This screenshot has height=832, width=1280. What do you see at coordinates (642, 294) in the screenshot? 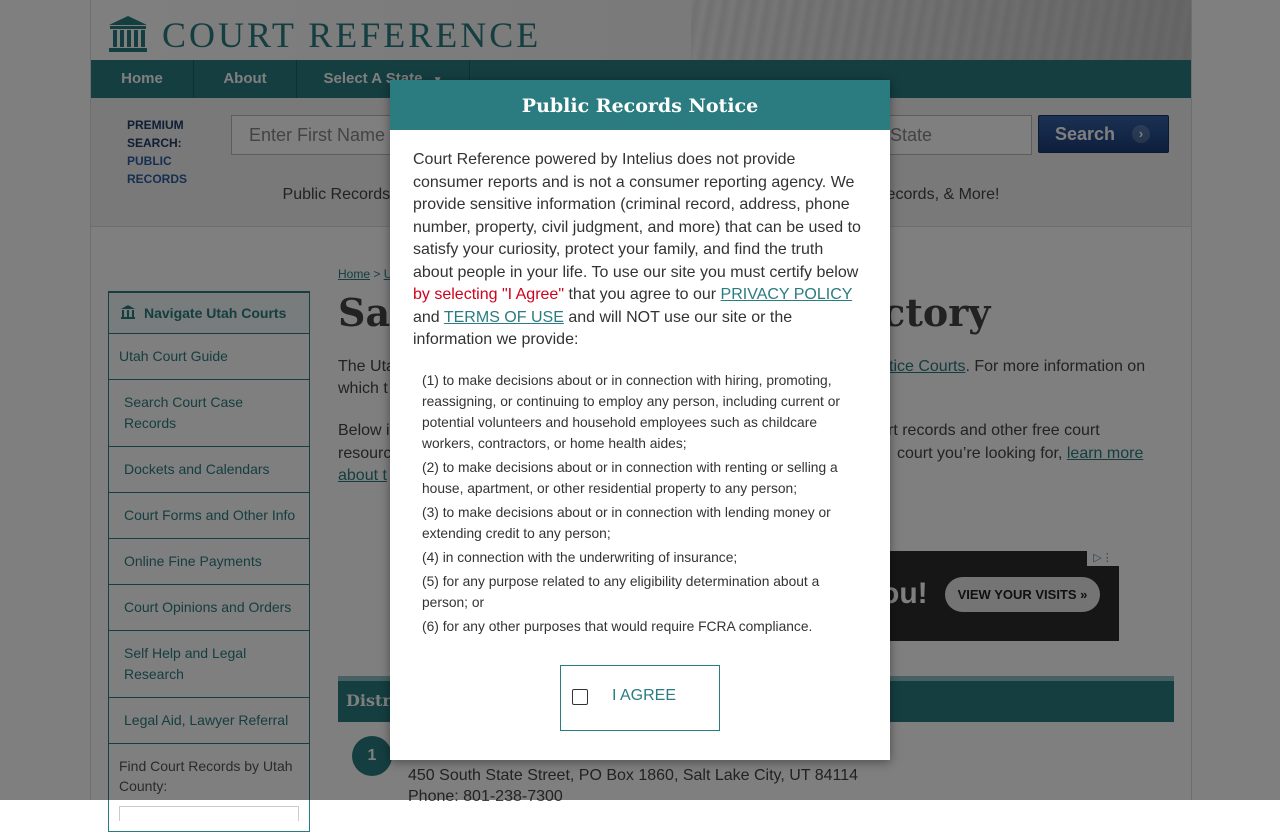
I see `intro-segment: that you agree to our` at bounding box center [642, 294].